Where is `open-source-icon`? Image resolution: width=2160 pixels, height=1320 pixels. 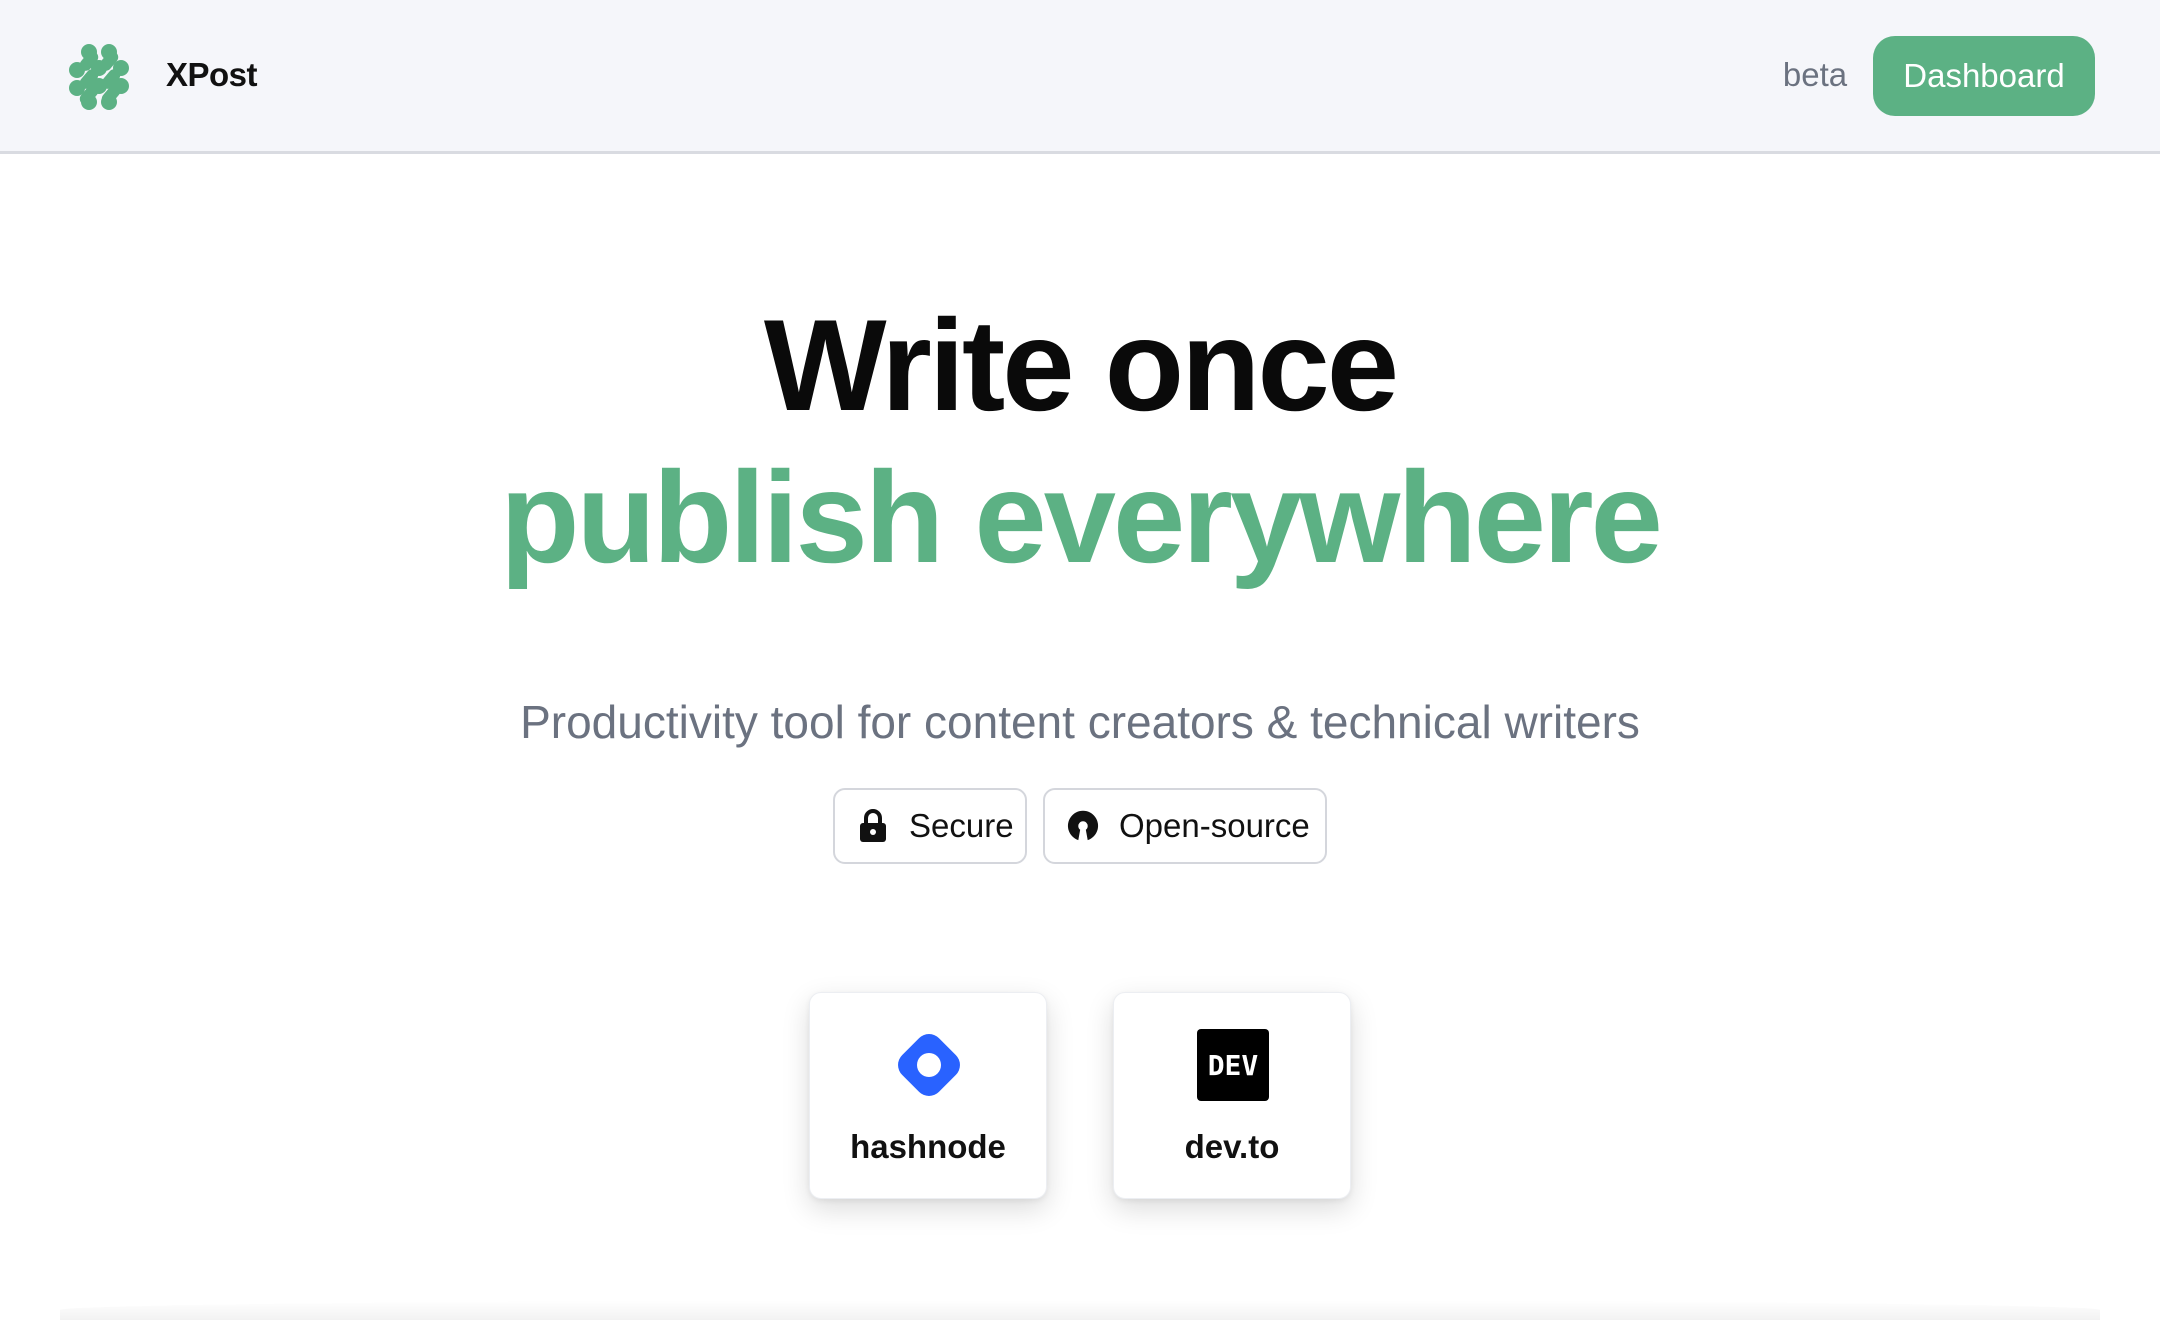 open-source-icon is located at coordinates (1083, 826).